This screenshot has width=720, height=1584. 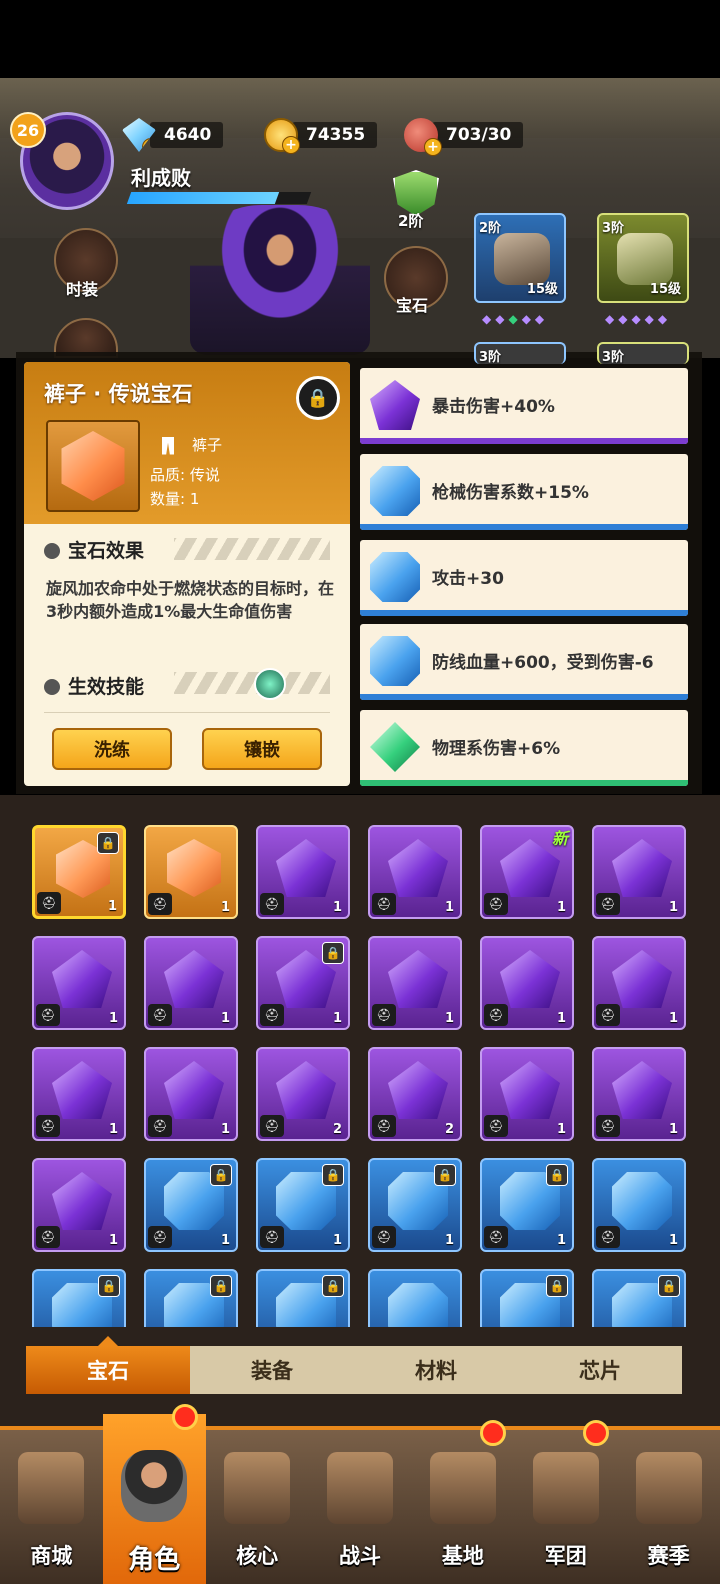 I want to click on gem-stat-text: 物理系伤害+6%, so click(x=496, y=749).